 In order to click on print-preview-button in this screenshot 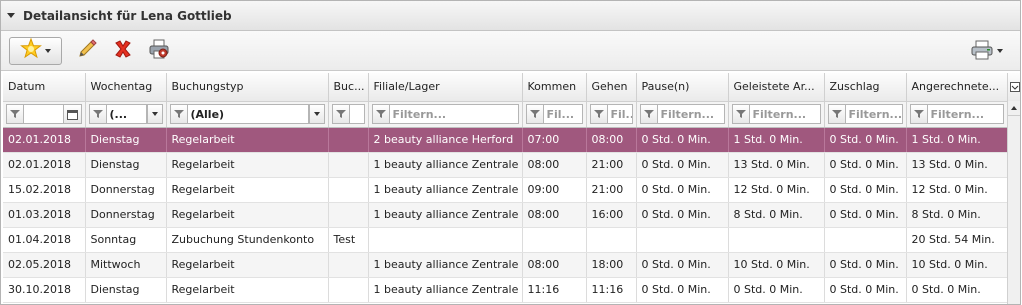, I will do `click(159, 51)`.